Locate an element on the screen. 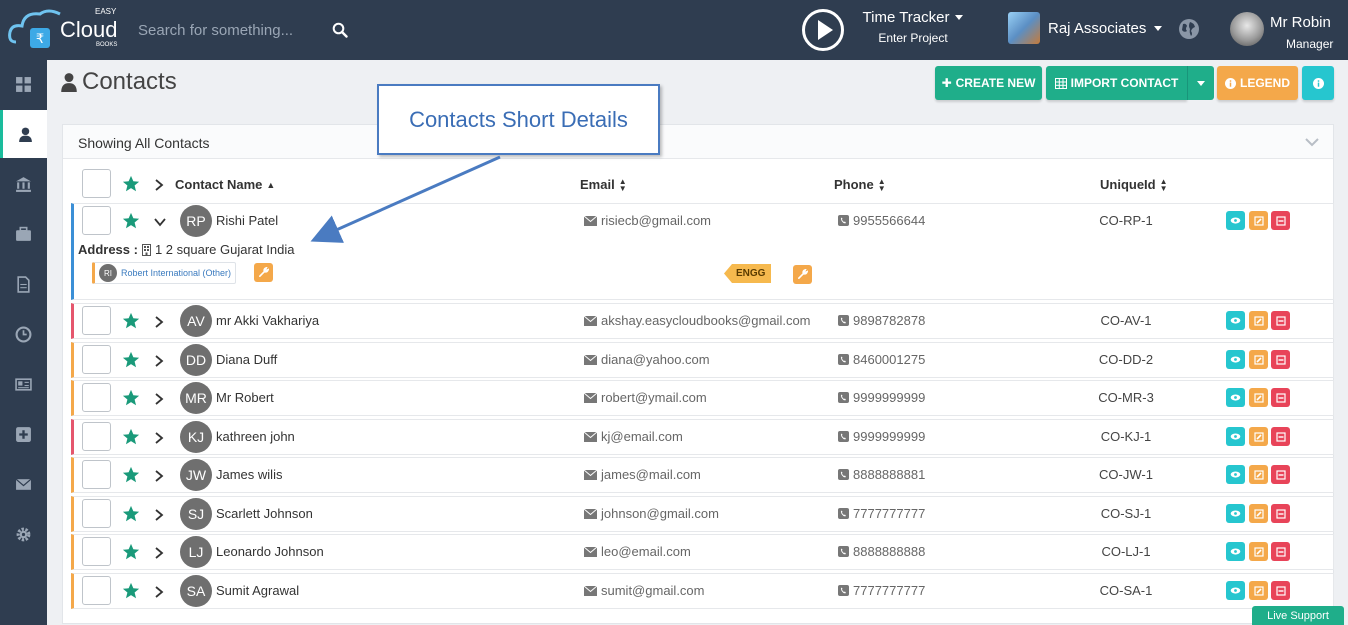  sidebar-item-time is located at coordinates (23, 334).